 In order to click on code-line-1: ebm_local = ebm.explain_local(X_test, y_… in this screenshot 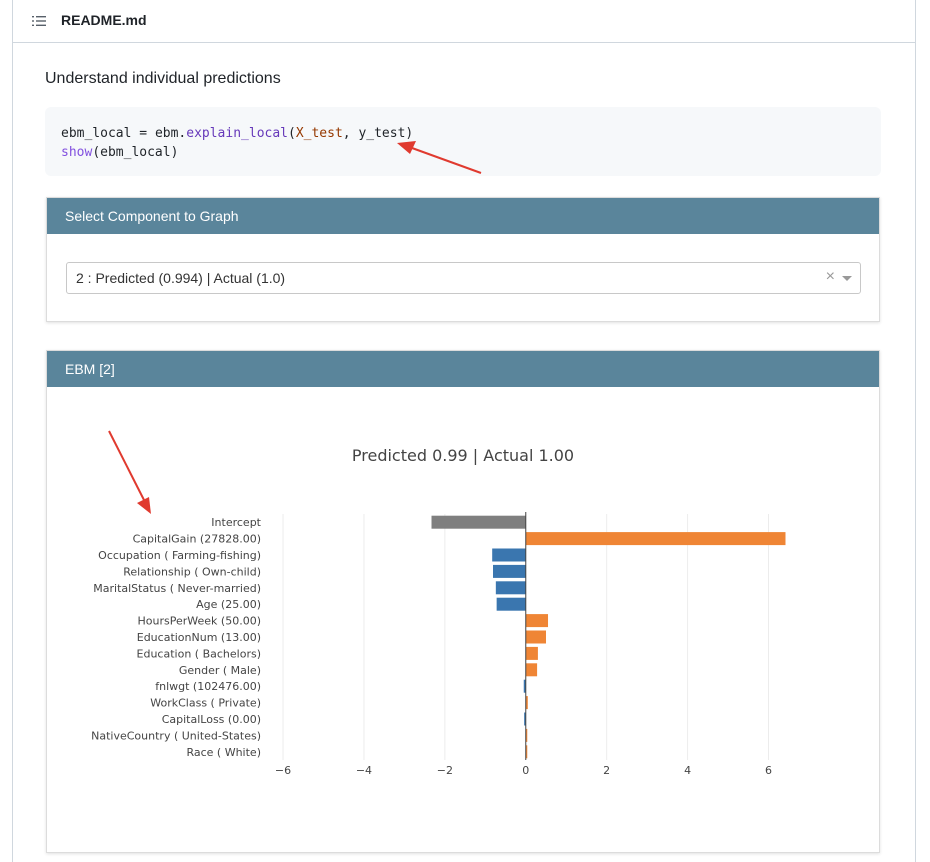, I will do `click(237, 133)`.